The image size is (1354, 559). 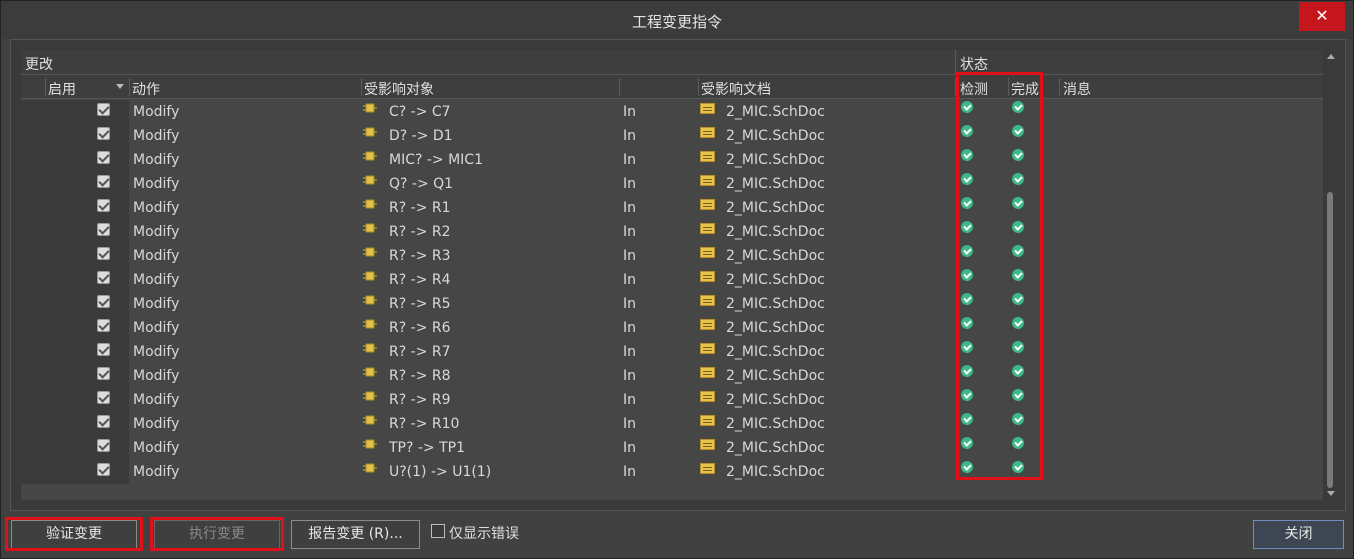 What do you see at coordinates (672, 376) in the screenshot?
I see `table-row: Modify R? -> R8 In 2_MIC.SchDoc` at bounding box center [672, 376].